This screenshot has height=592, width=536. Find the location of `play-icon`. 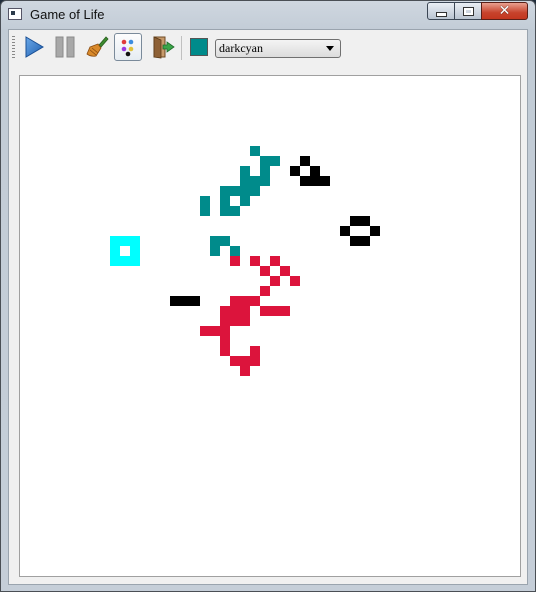

play-icon is located at coordinates (34, 47).